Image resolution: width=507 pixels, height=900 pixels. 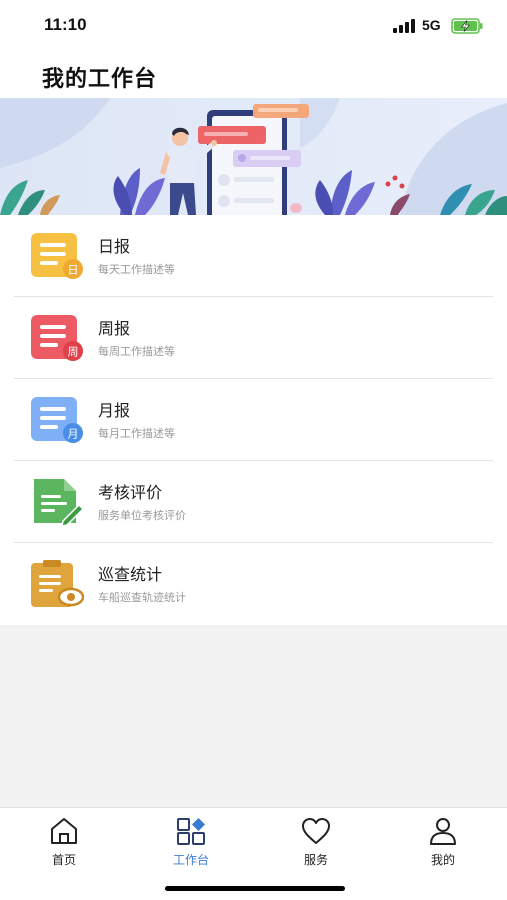 What do you see at coordinates (253, 256) in the screenshot?
I see `menu-item-daily-report: 日 日报 每天工作描述等` at bounding box center [253, 256].